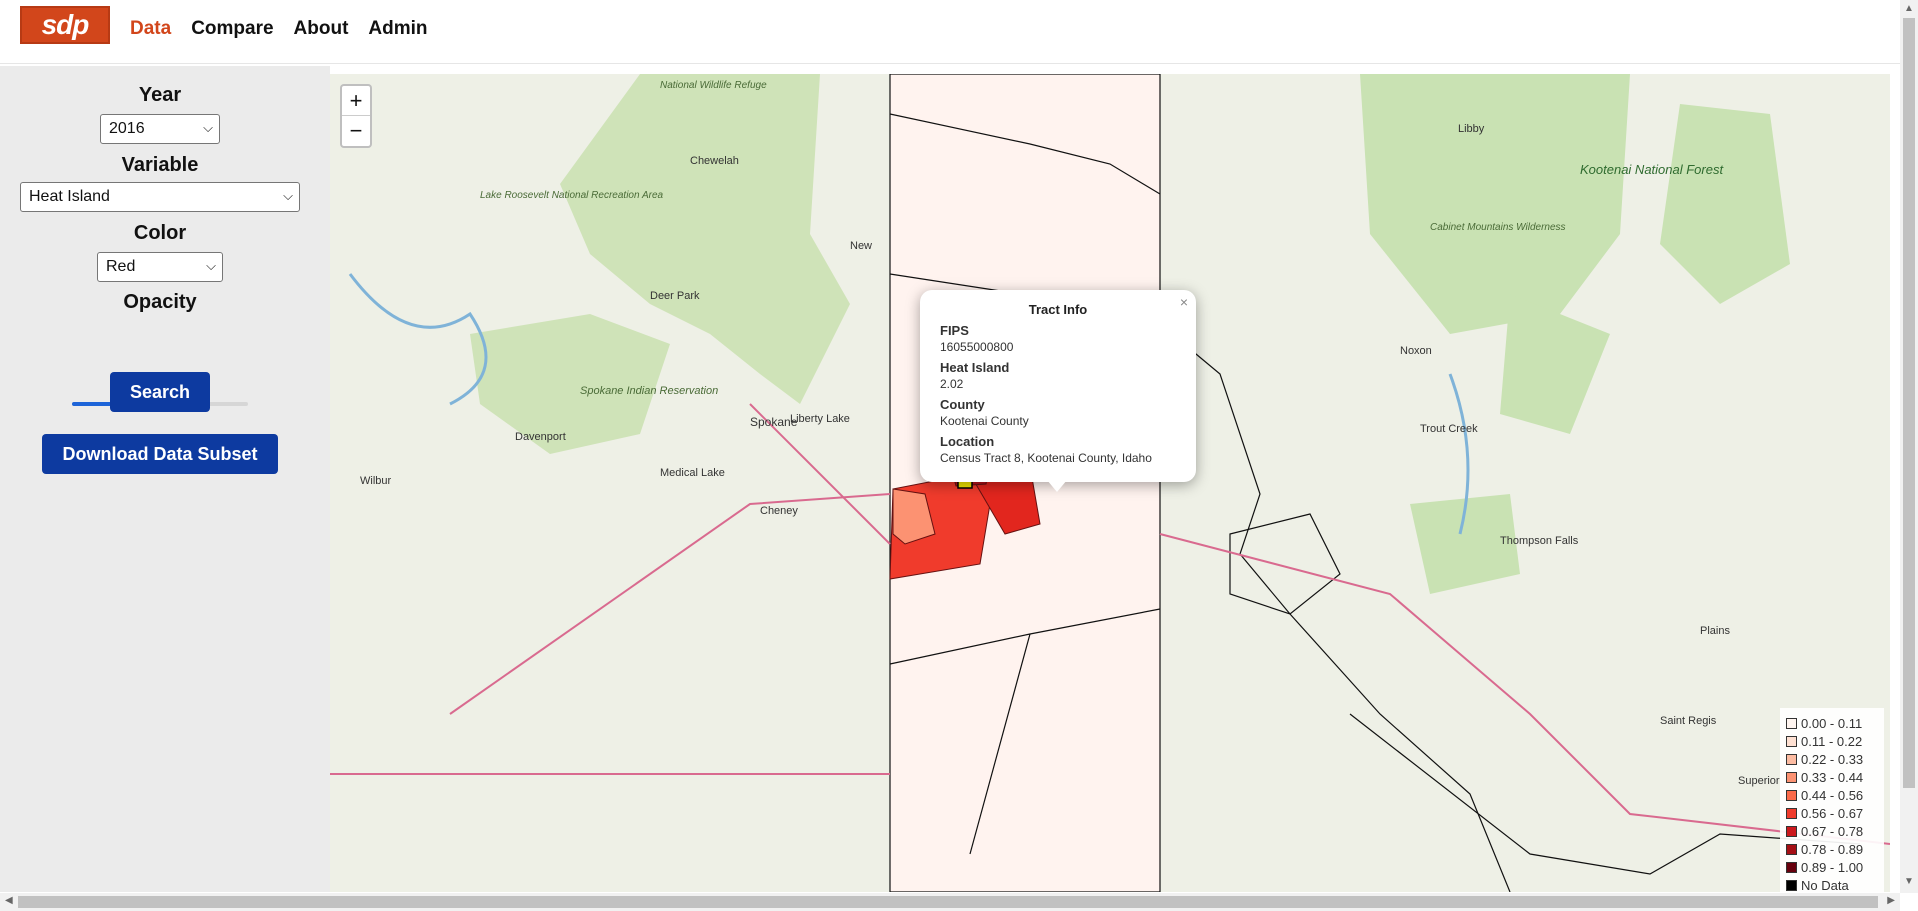  Describe the element at coordinates (1759, 781) in the screenshot. I see `map-label-superior: Superior` at that location.